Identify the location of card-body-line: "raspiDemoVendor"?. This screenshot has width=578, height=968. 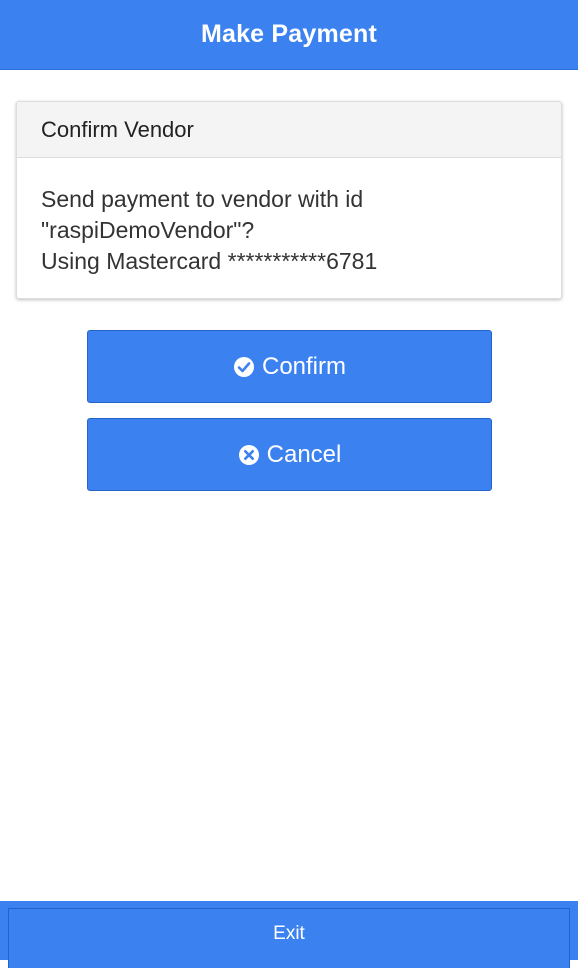
(148, 230).